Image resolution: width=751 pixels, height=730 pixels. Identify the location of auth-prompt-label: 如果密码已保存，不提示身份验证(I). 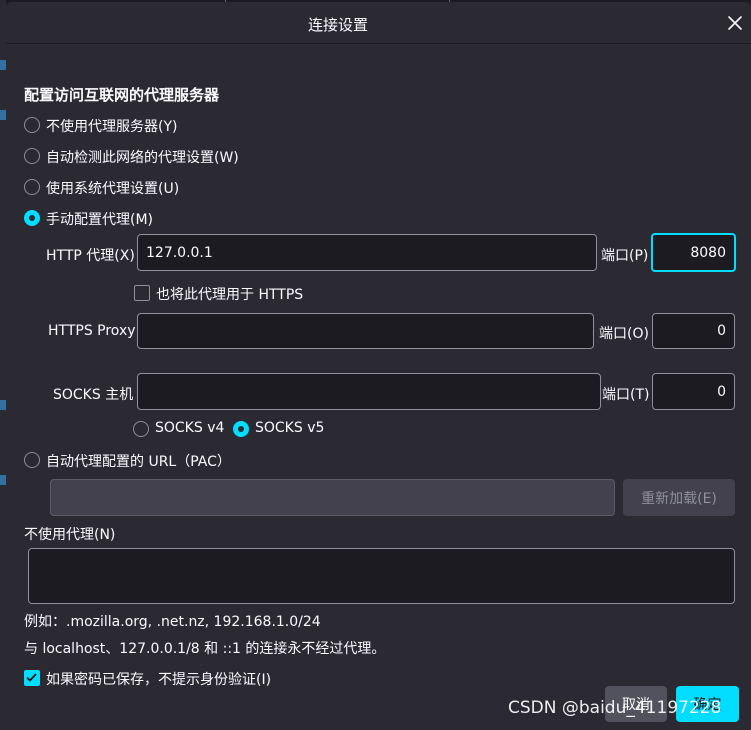
(158, 679).